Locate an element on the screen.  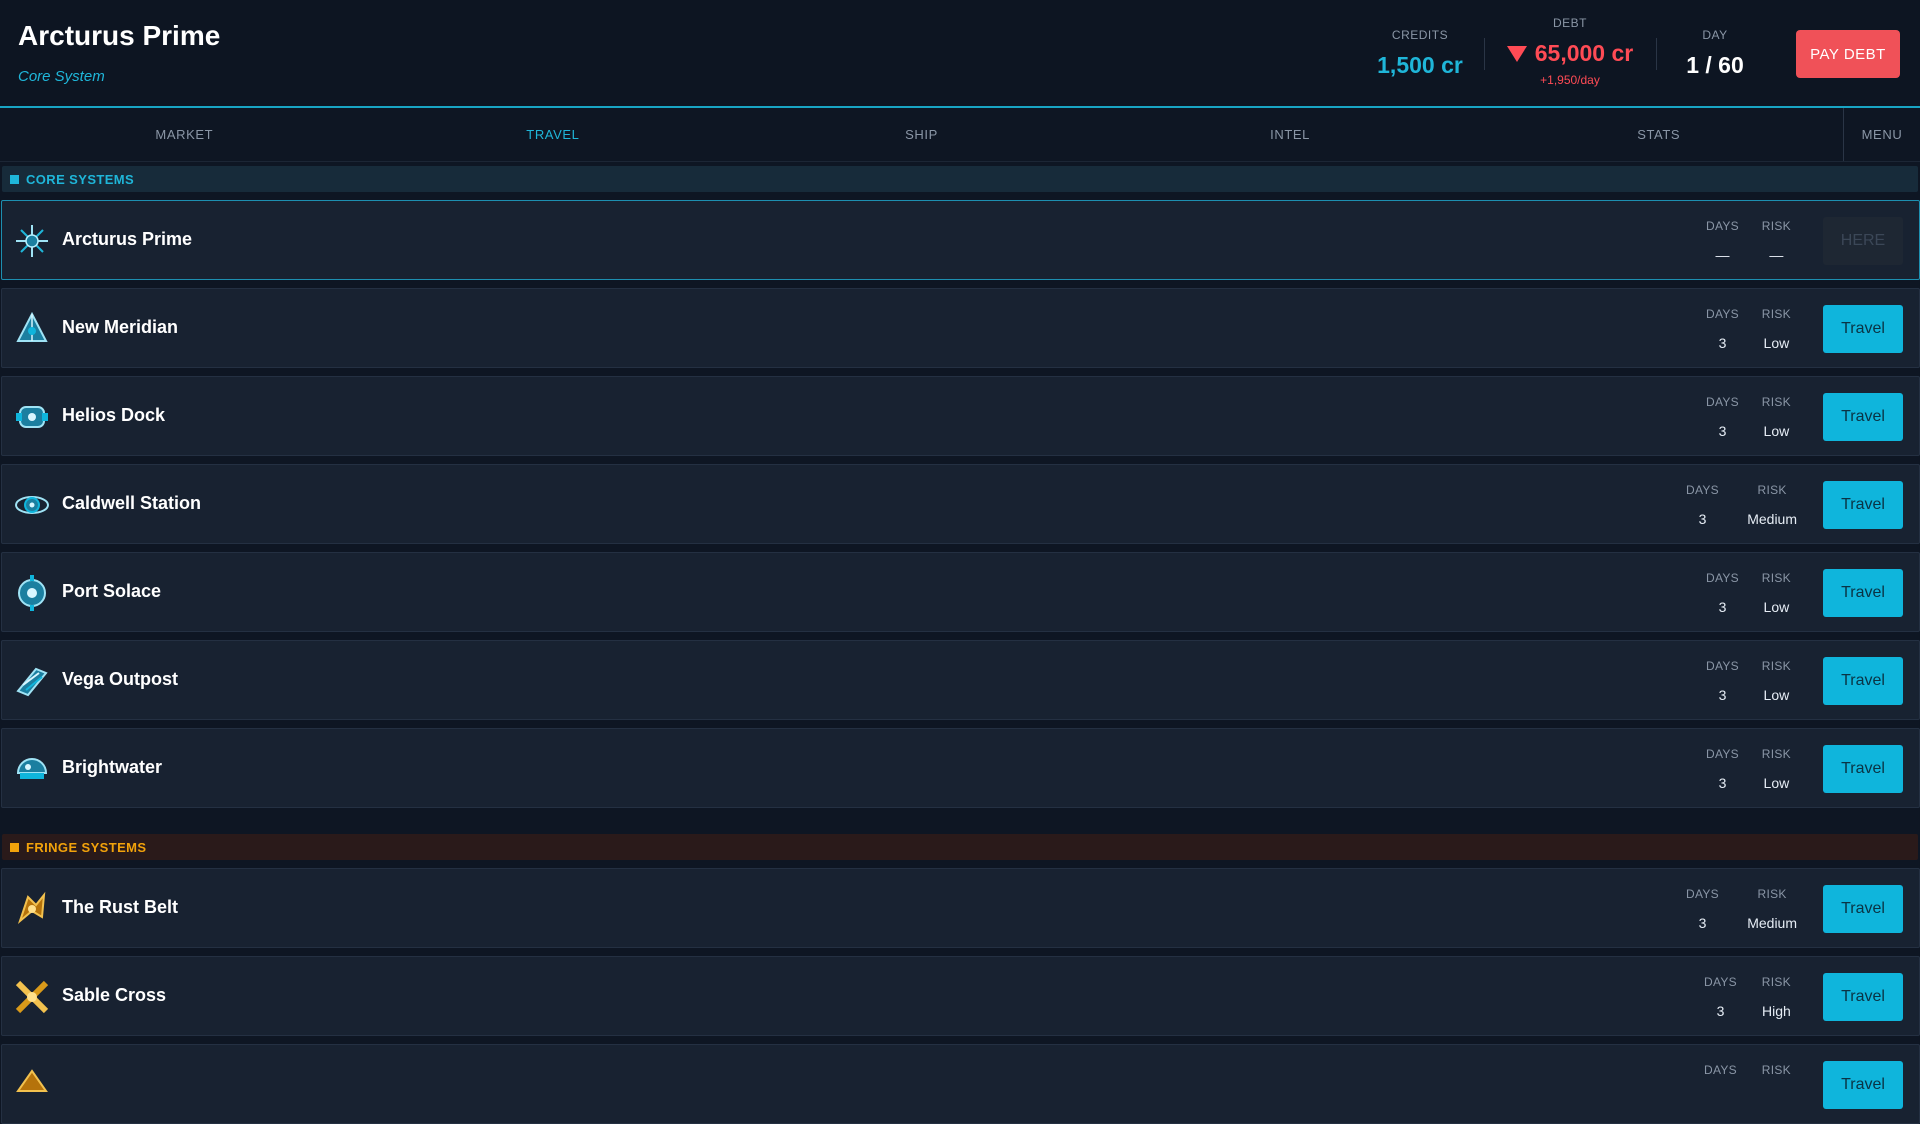
destination-name: Brightwater is located at coordinates (112, 767).